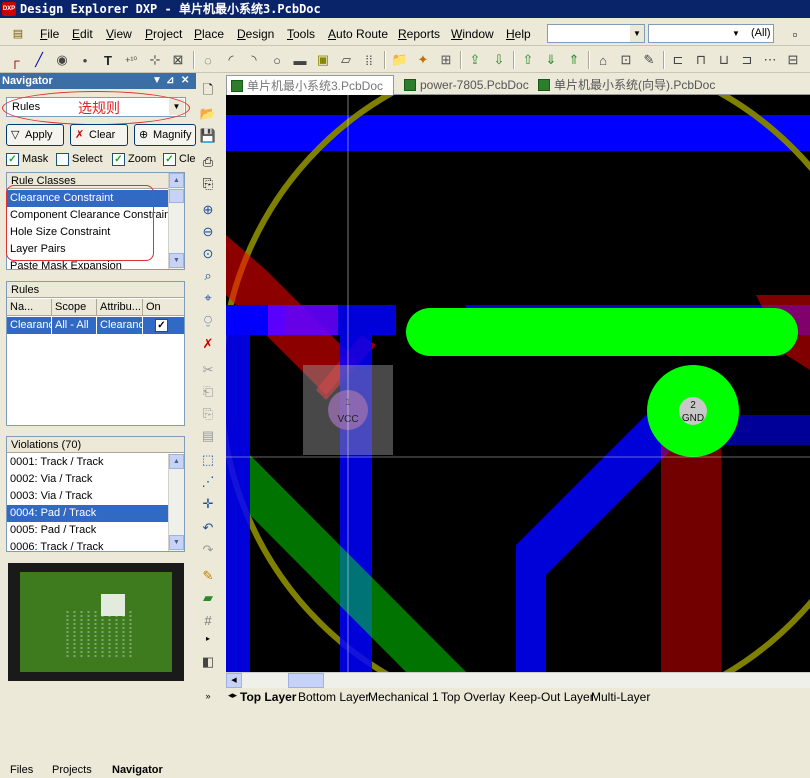 Image resolution: width=810 pixels, height=778 pixels. I want to click on move-up-icon: ⇪, so click(475, 60).